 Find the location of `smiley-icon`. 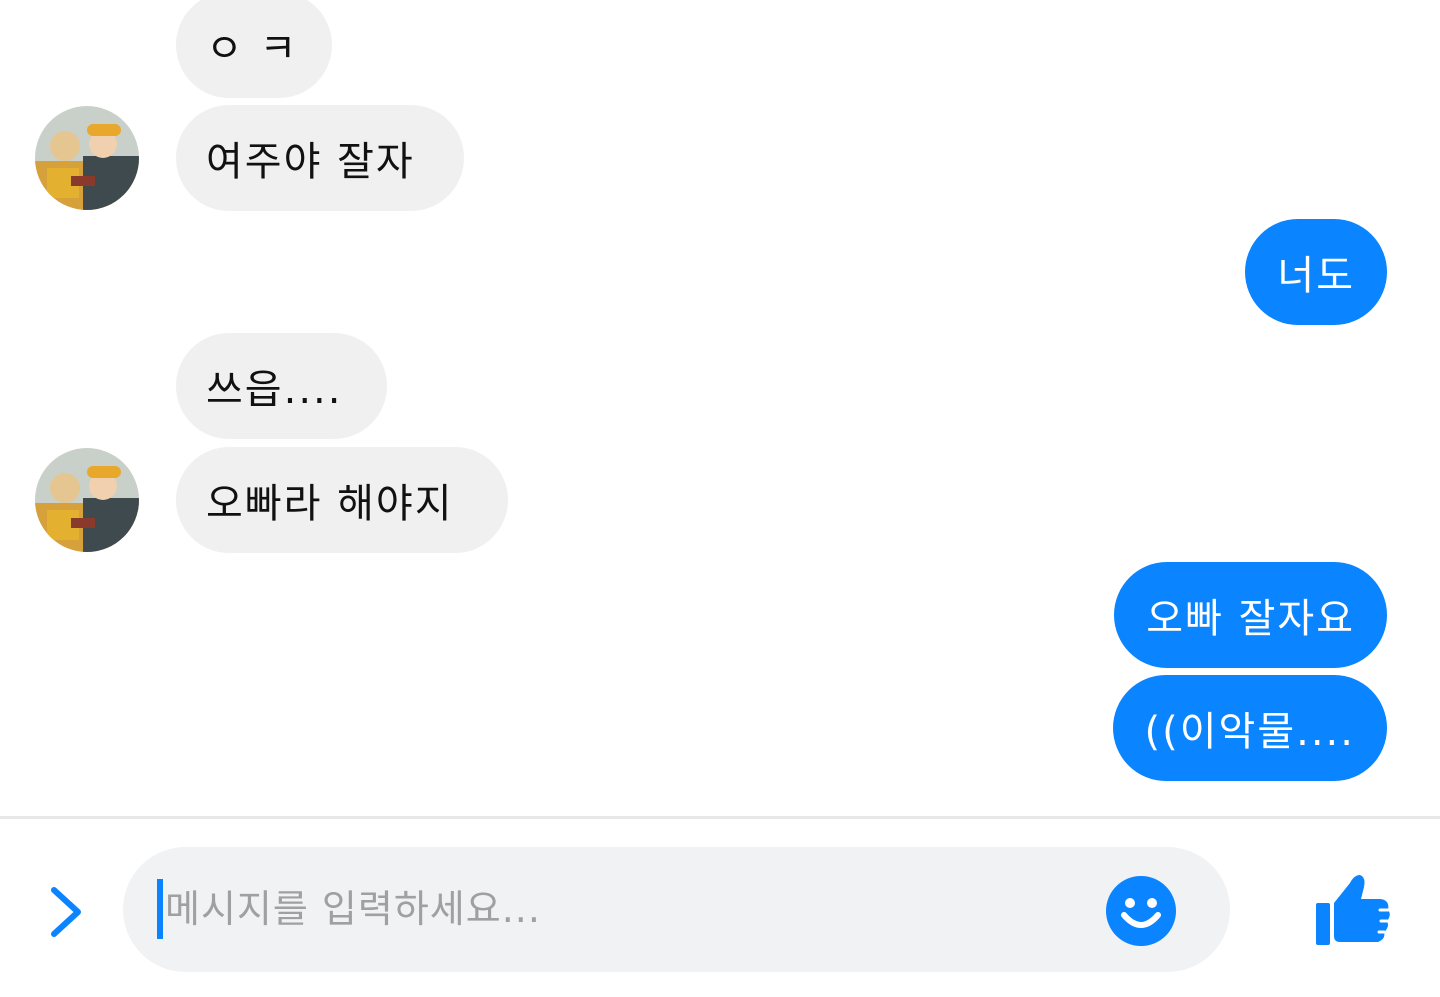

smiley-icon is located at coordinates (1141, 911).